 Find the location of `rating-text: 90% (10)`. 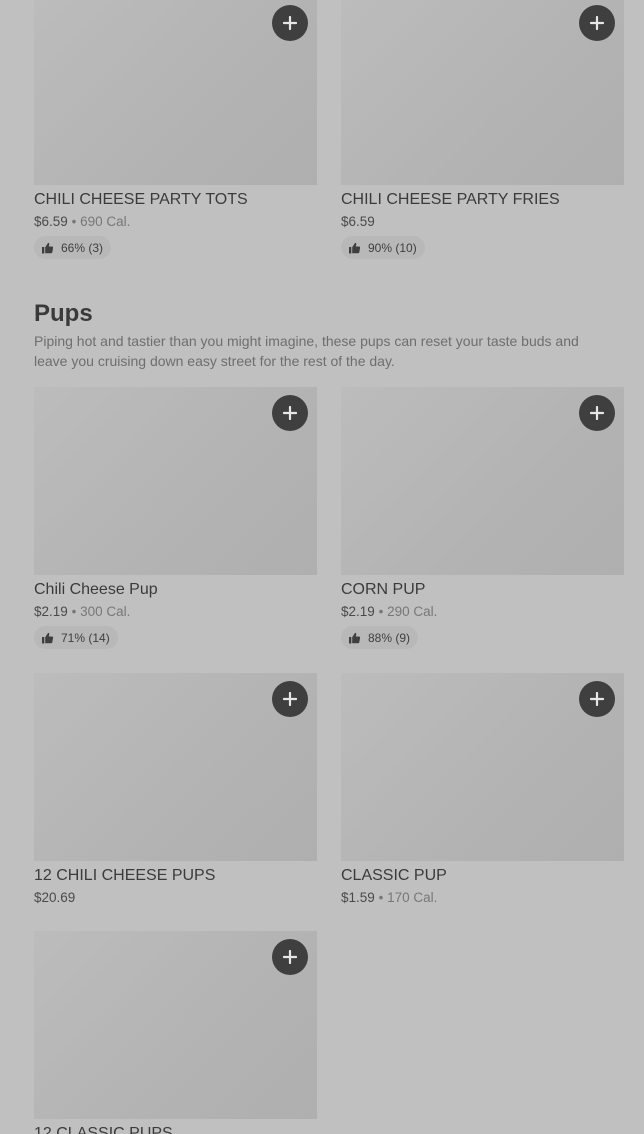

rating-text: 90% (10) is located at coordinates (392, 247).